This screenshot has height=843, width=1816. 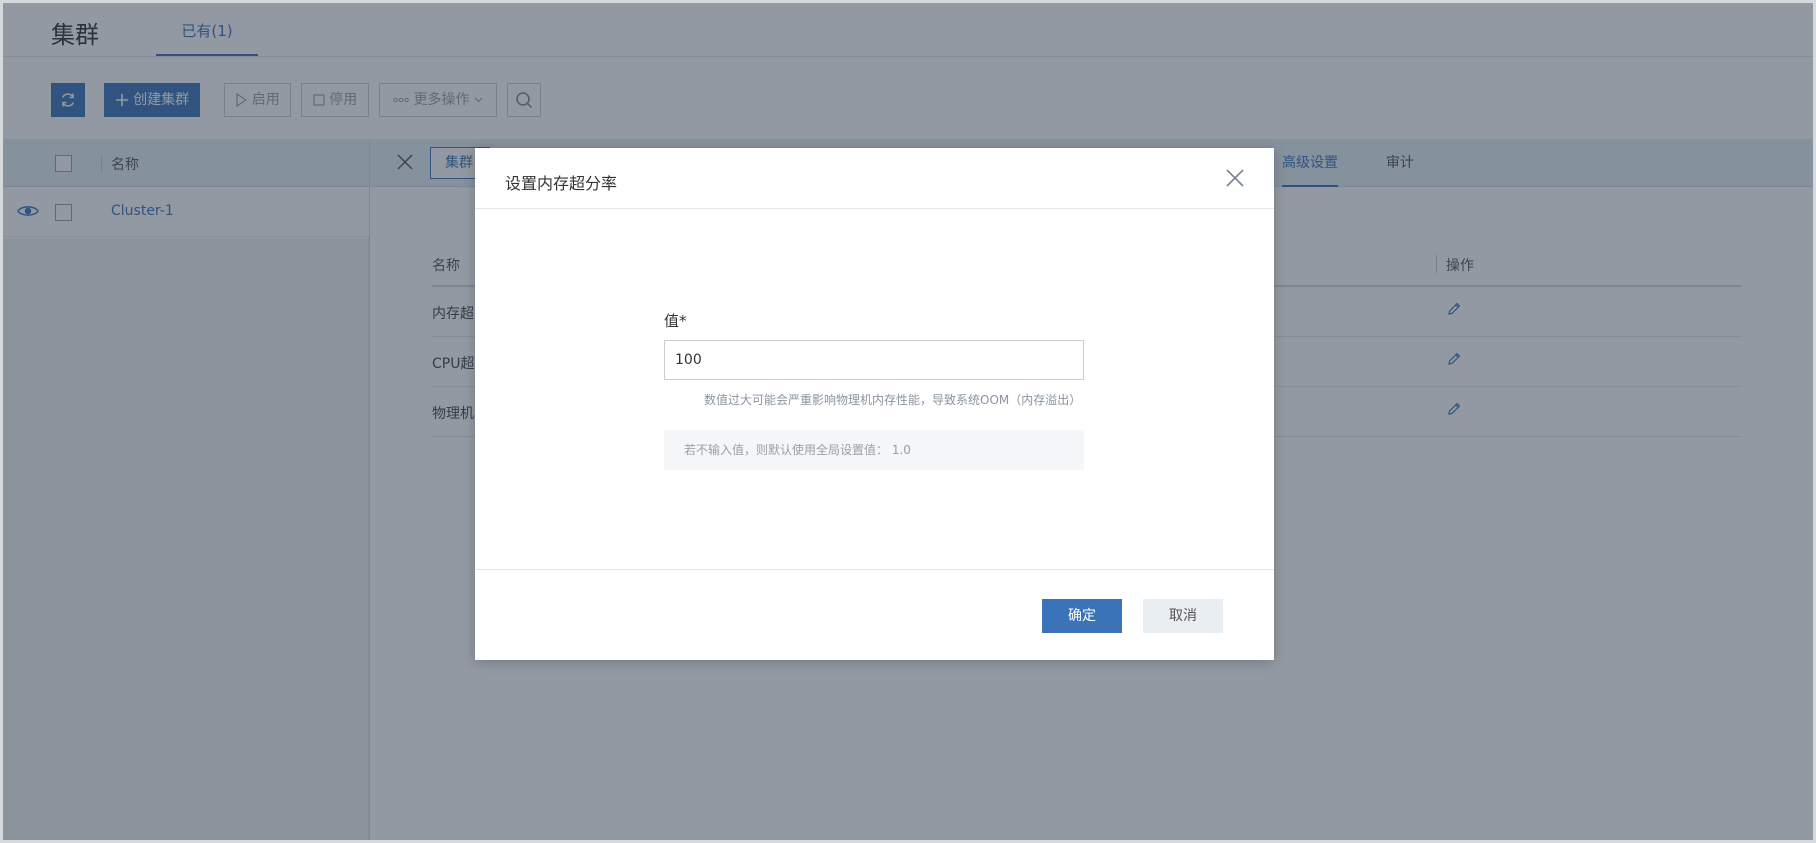 I want to click on close-icon, so click(x=1235, y=178).